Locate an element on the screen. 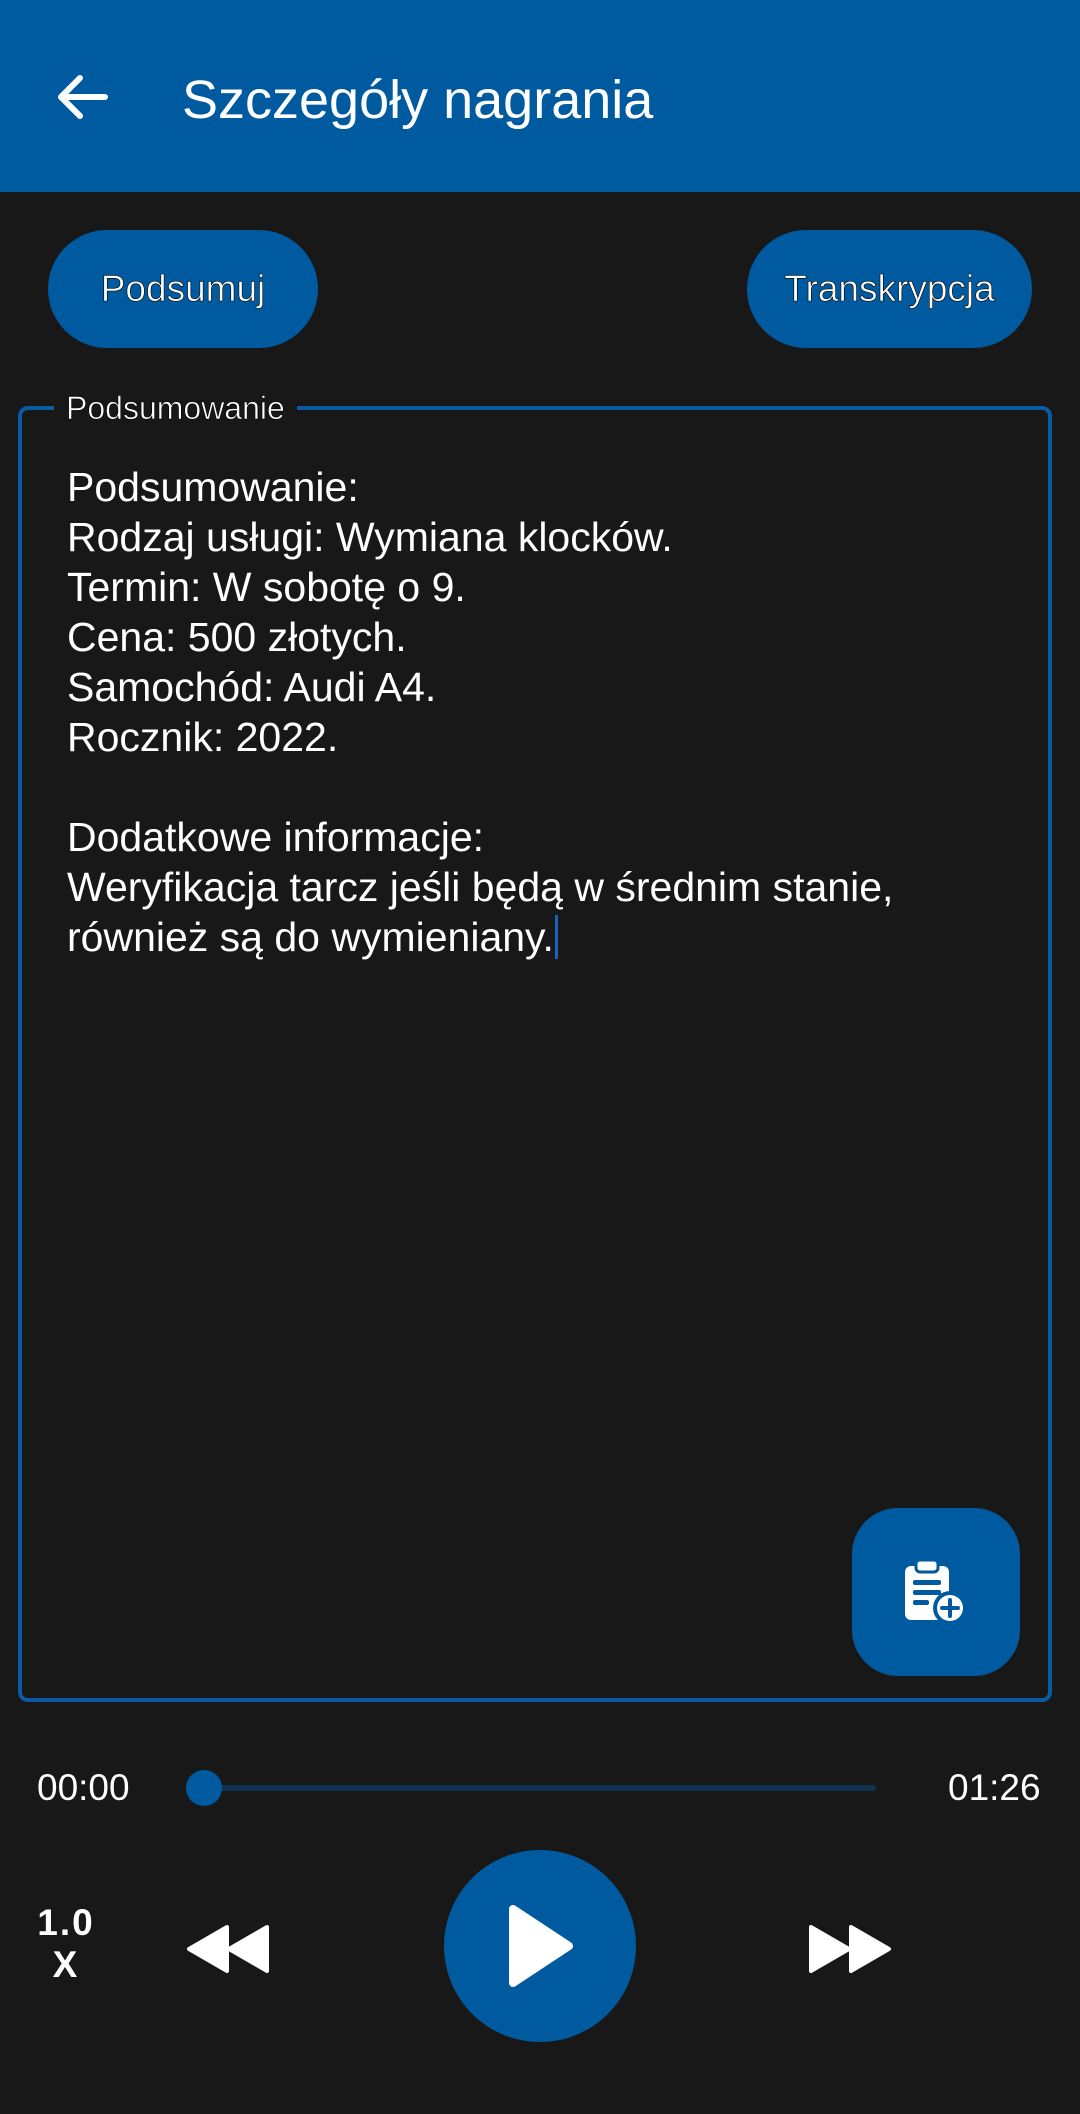 The image size is (1080, 2114). summarize-button: Podsumuj is located at coordinates (183, 289).